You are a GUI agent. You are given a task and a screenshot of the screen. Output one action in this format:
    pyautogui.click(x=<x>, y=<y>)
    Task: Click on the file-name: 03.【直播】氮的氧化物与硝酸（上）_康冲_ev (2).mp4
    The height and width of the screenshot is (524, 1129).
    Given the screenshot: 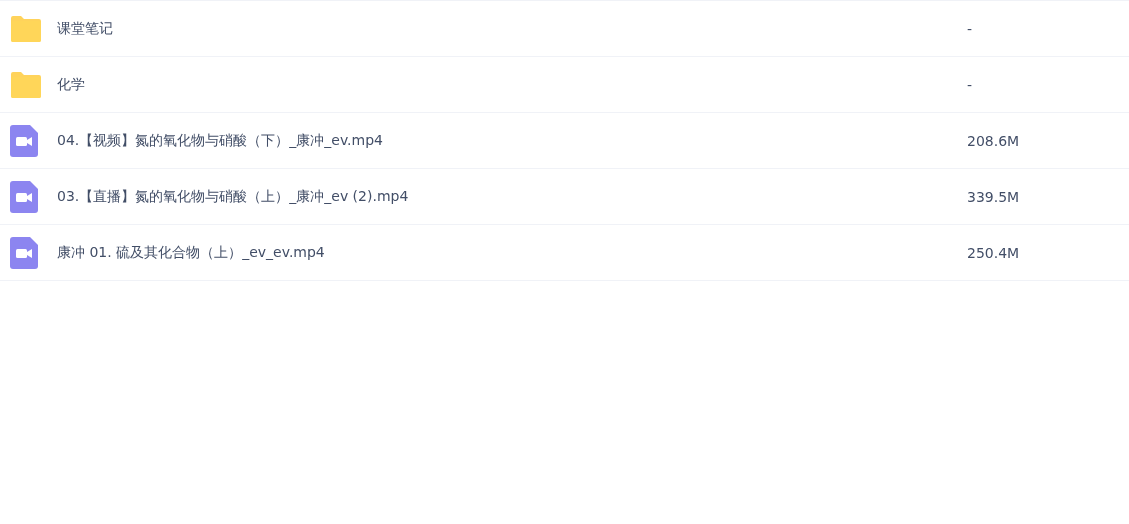 What is the action you would take?
    pyautogui.click(x=512, y=196)
    